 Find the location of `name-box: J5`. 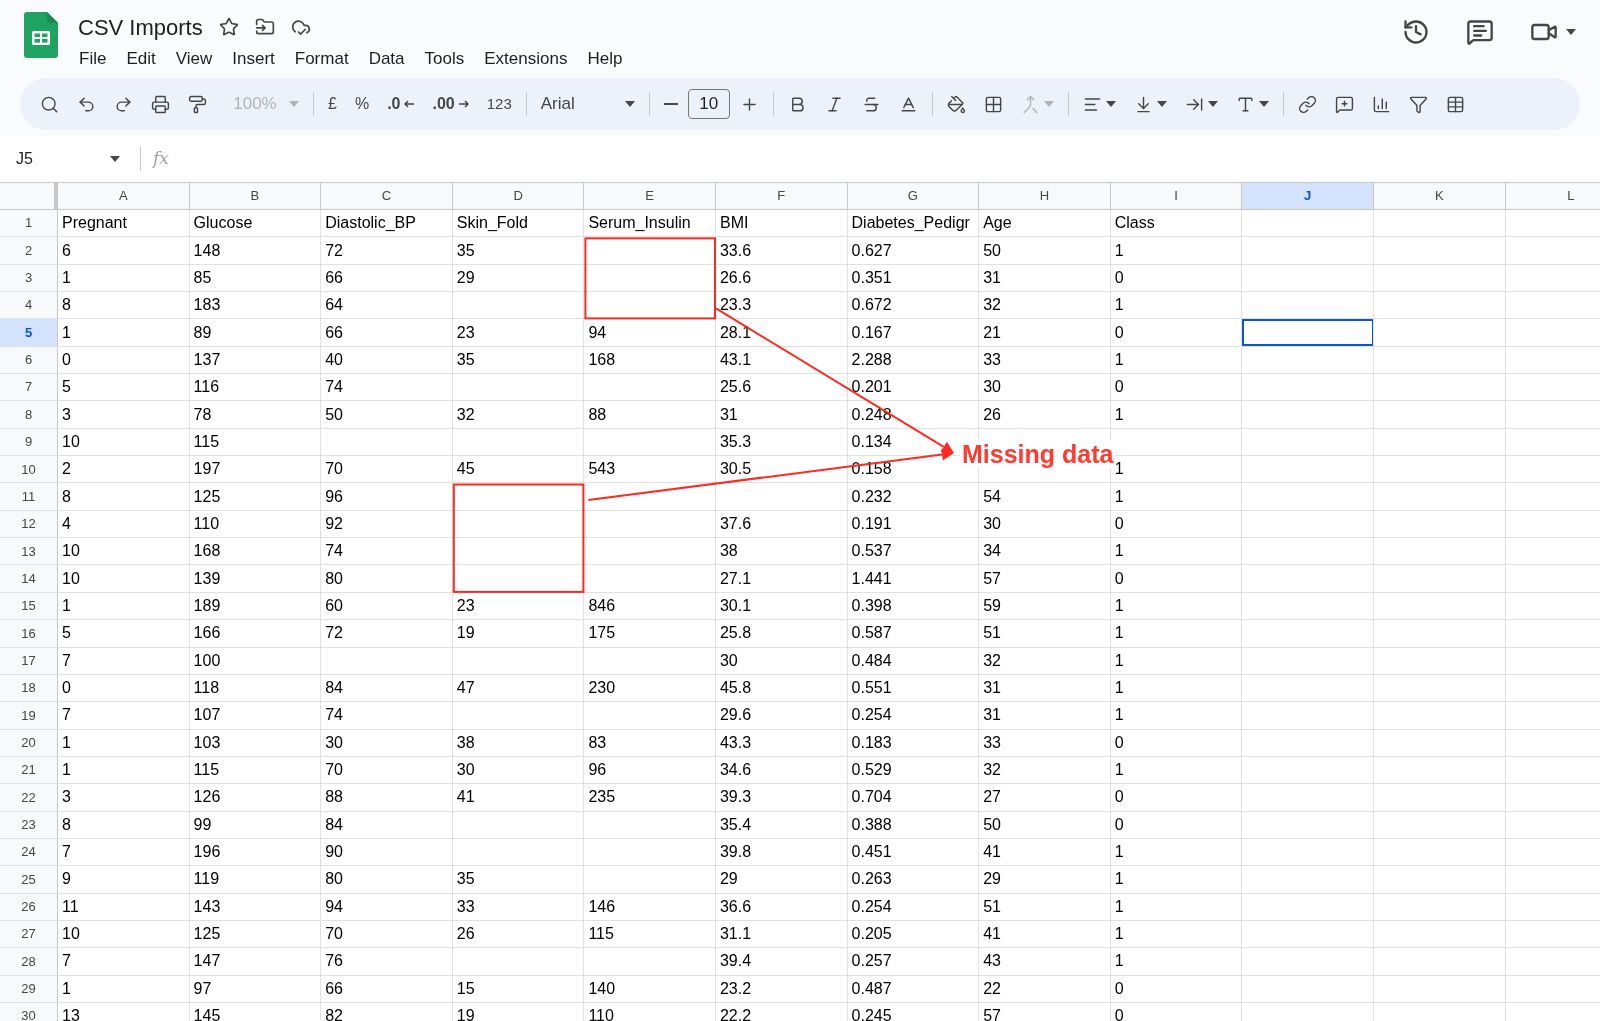

name-box: J5 is located at coordinates (64, 159).